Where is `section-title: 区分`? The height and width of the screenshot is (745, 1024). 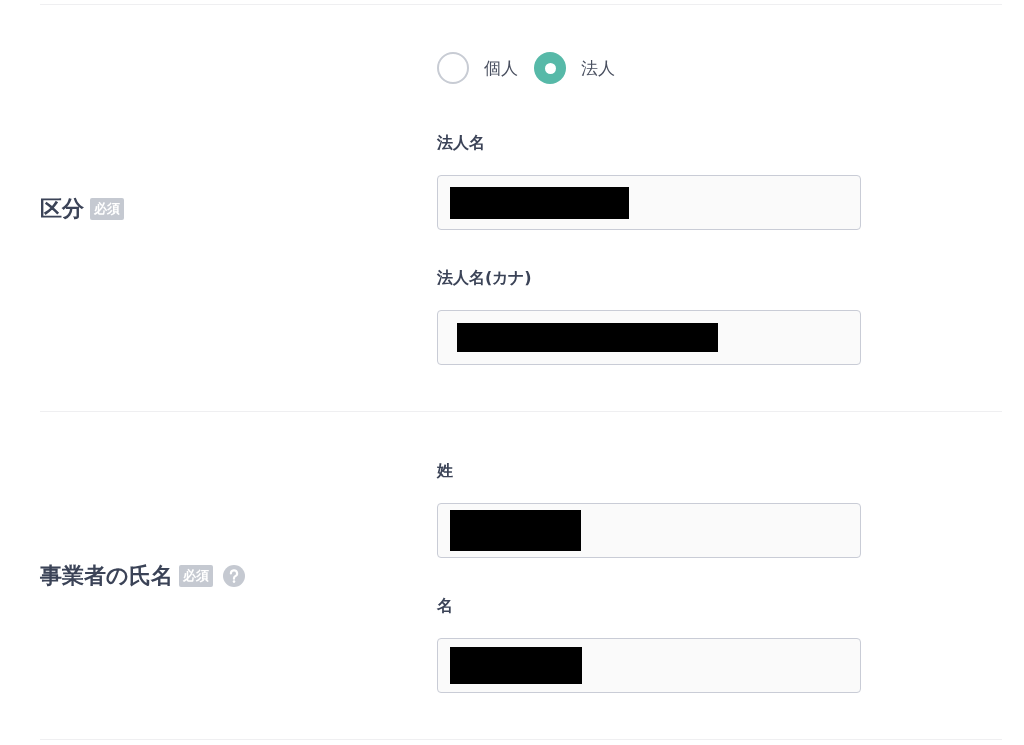
section-title: 区分 is located at coordinates (62, 208).